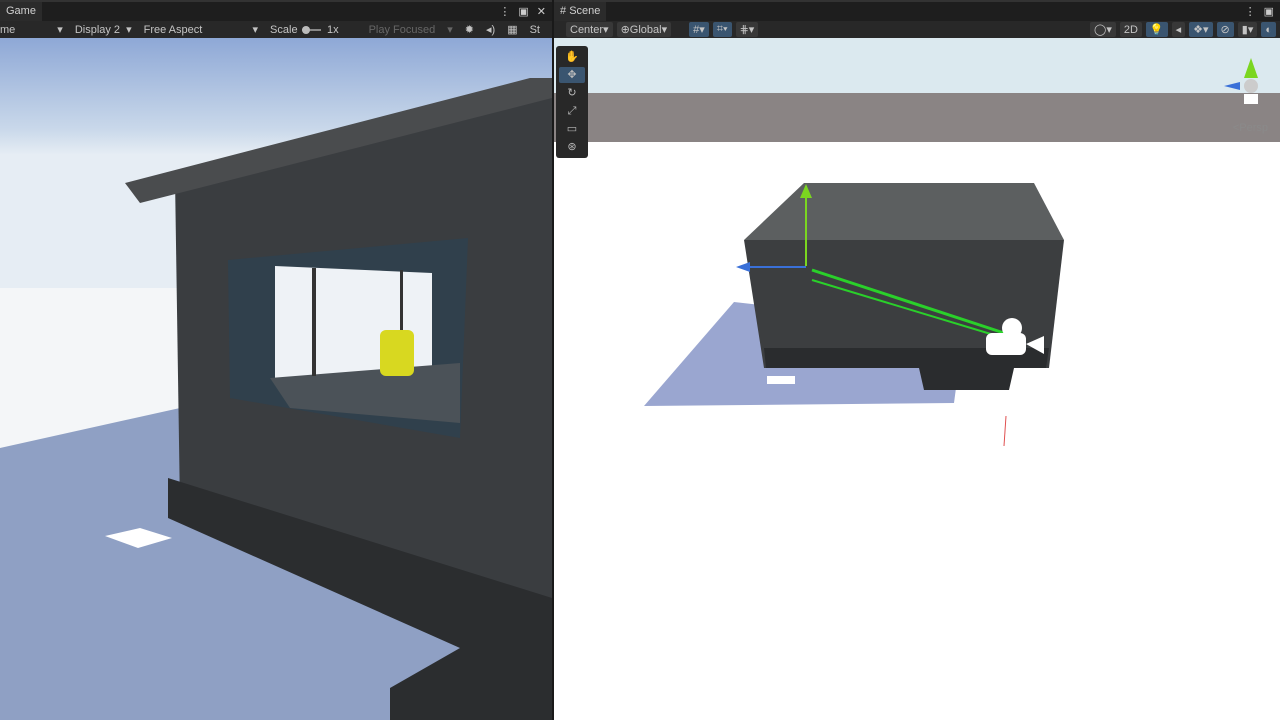  Describe the element at coordinates (589, 29) in the screenshot. I see `pivot-dropdown: Center ▾` at that location.